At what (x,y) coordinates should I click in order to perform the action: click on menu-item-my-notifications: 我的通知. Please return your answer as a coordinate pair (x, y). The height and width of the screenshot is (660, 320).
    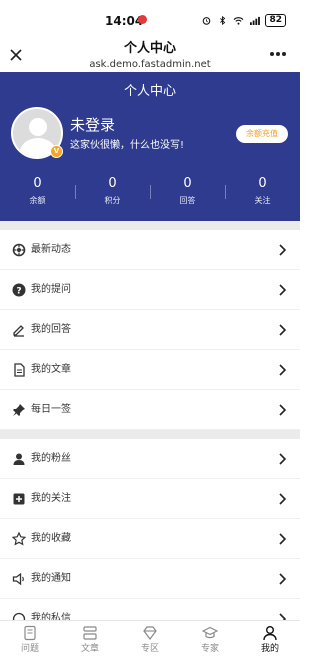
    Looking at the image, I should click on (150, 579).